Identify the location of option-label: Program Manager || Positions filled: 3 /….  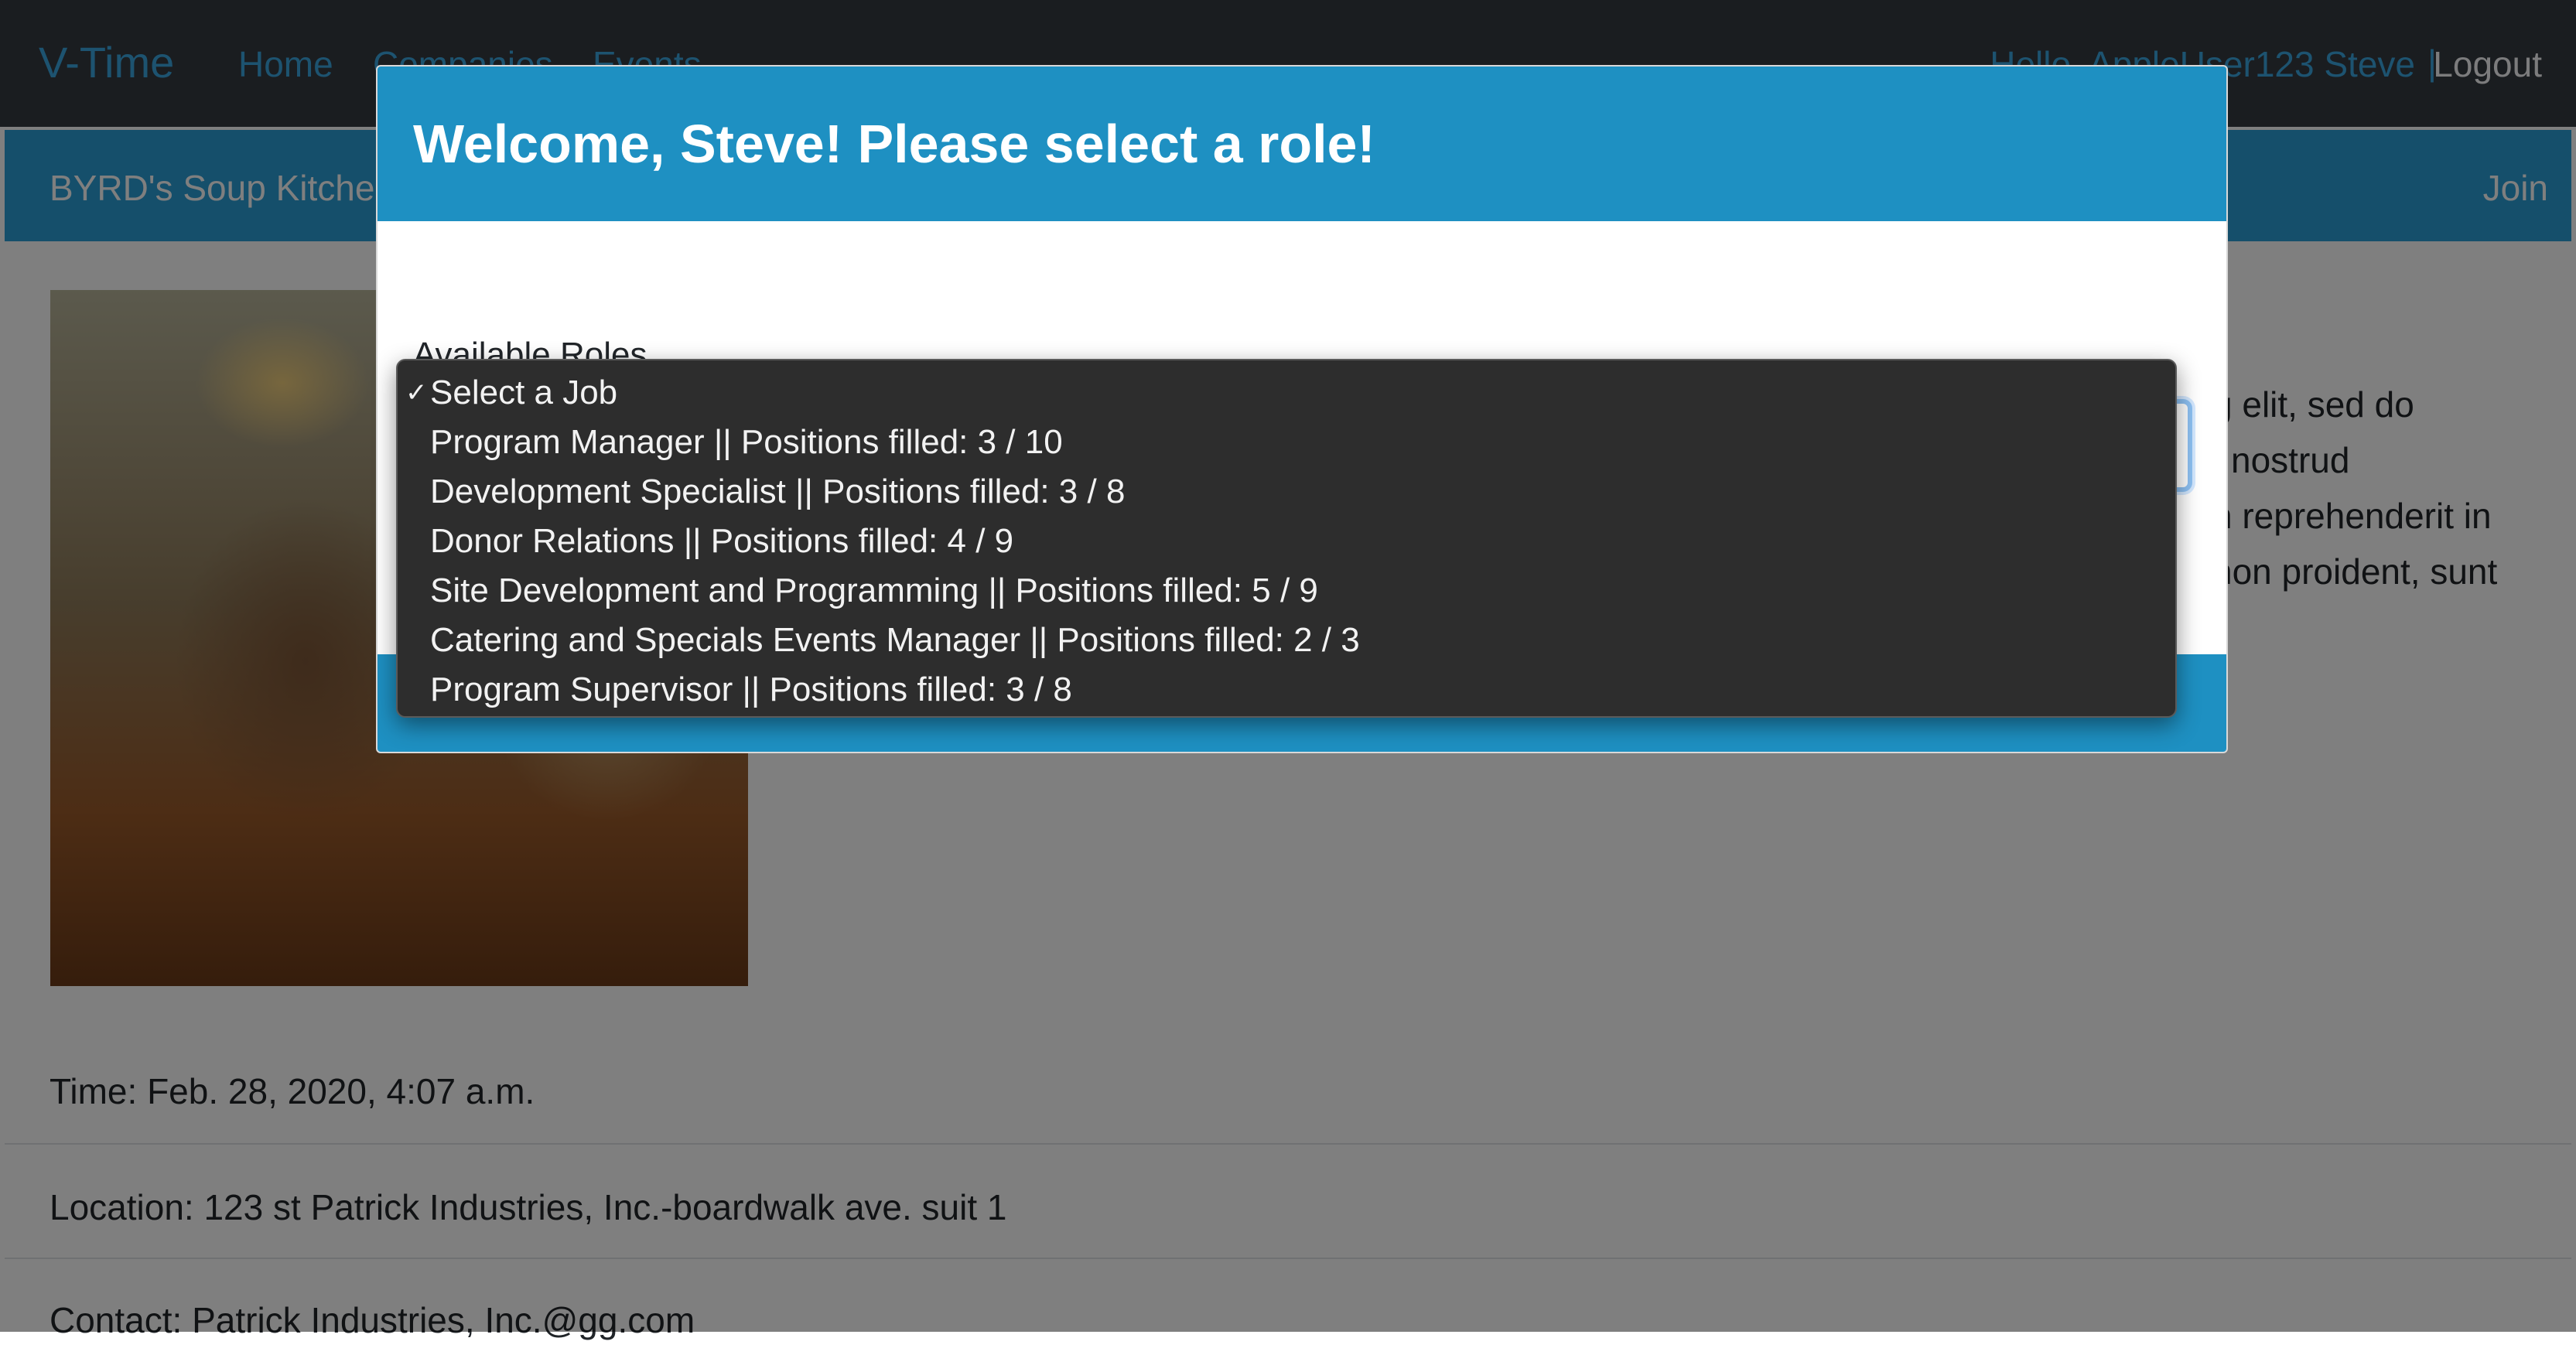
(746, 442).